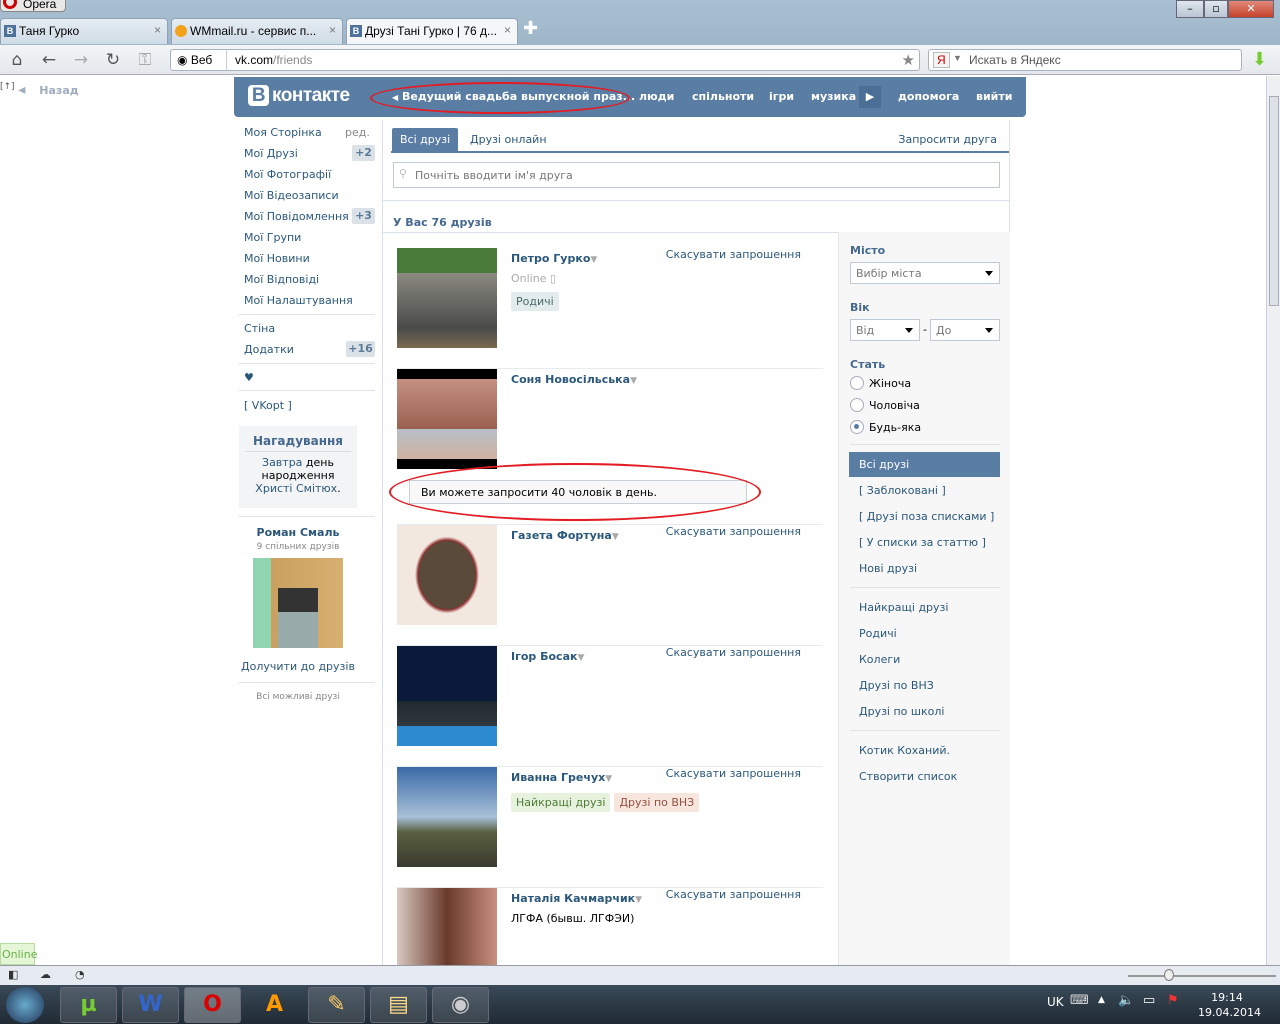 The width and height of the screenshot is (1280, 1024). Describe the element at coordinates (1216, 9) in the screenshot. I see `maximize-button: ▫` at that location.